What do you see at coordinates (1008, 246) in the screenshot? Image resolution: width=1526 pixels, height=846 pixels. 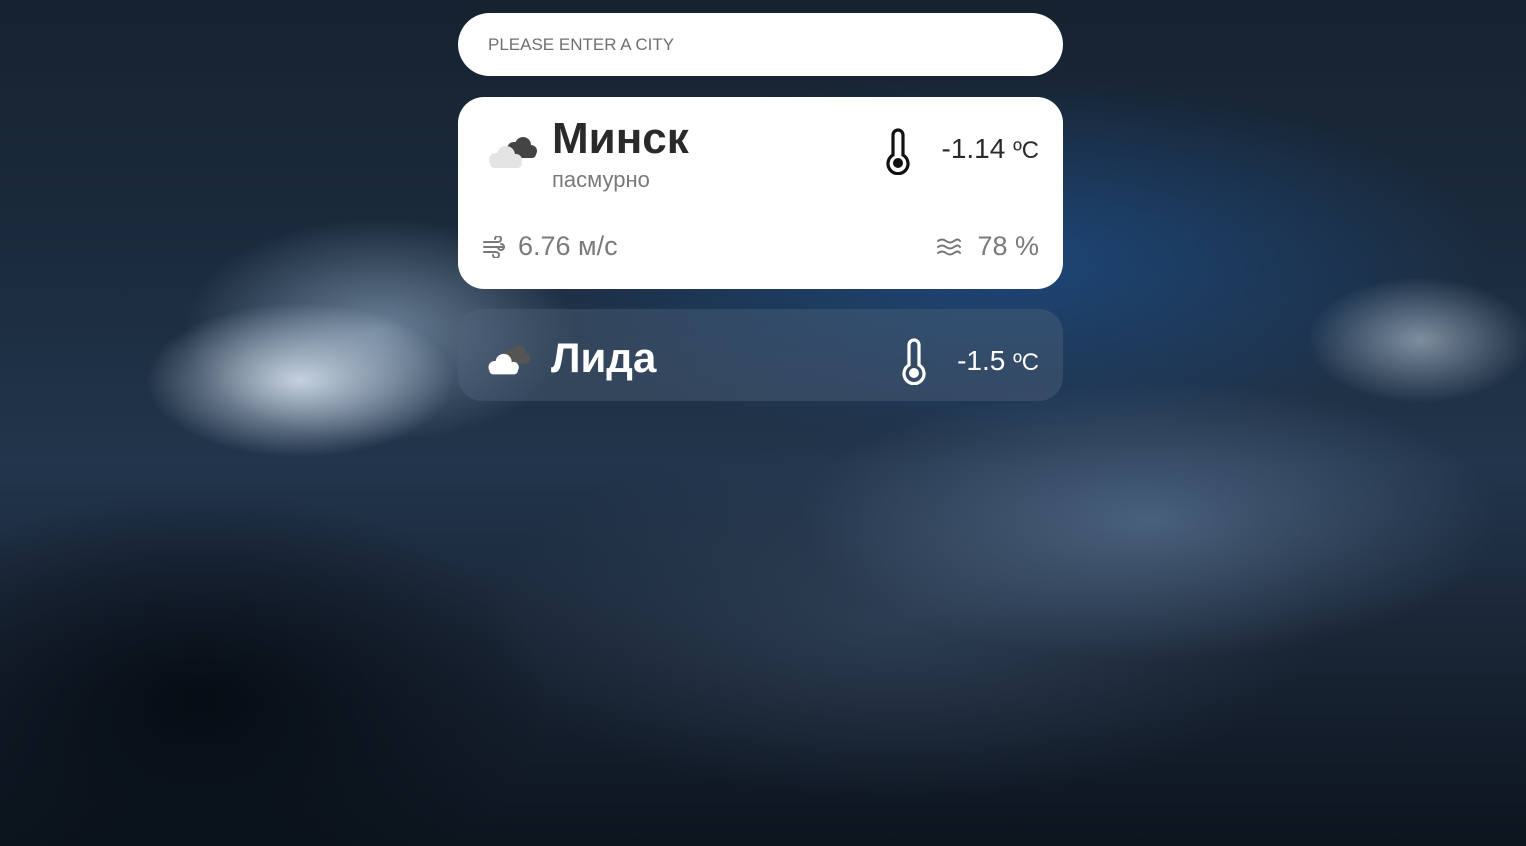 I see `humidity: 78 %` at bounding box center [1008, 246].